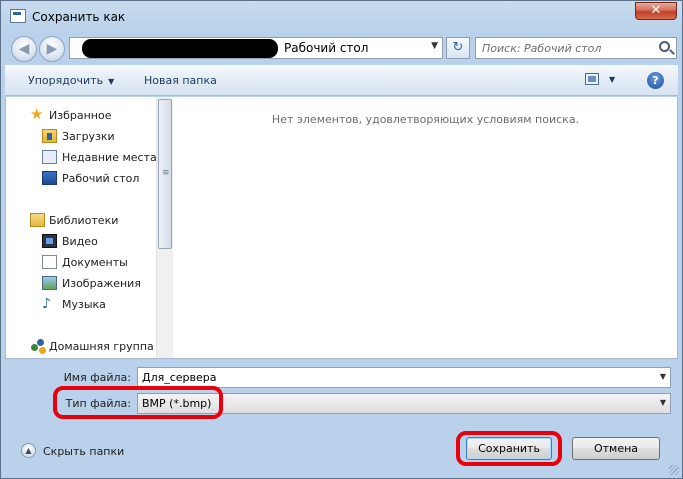  I want to click on new-folder-button: Новая папка, so click(180, 80).